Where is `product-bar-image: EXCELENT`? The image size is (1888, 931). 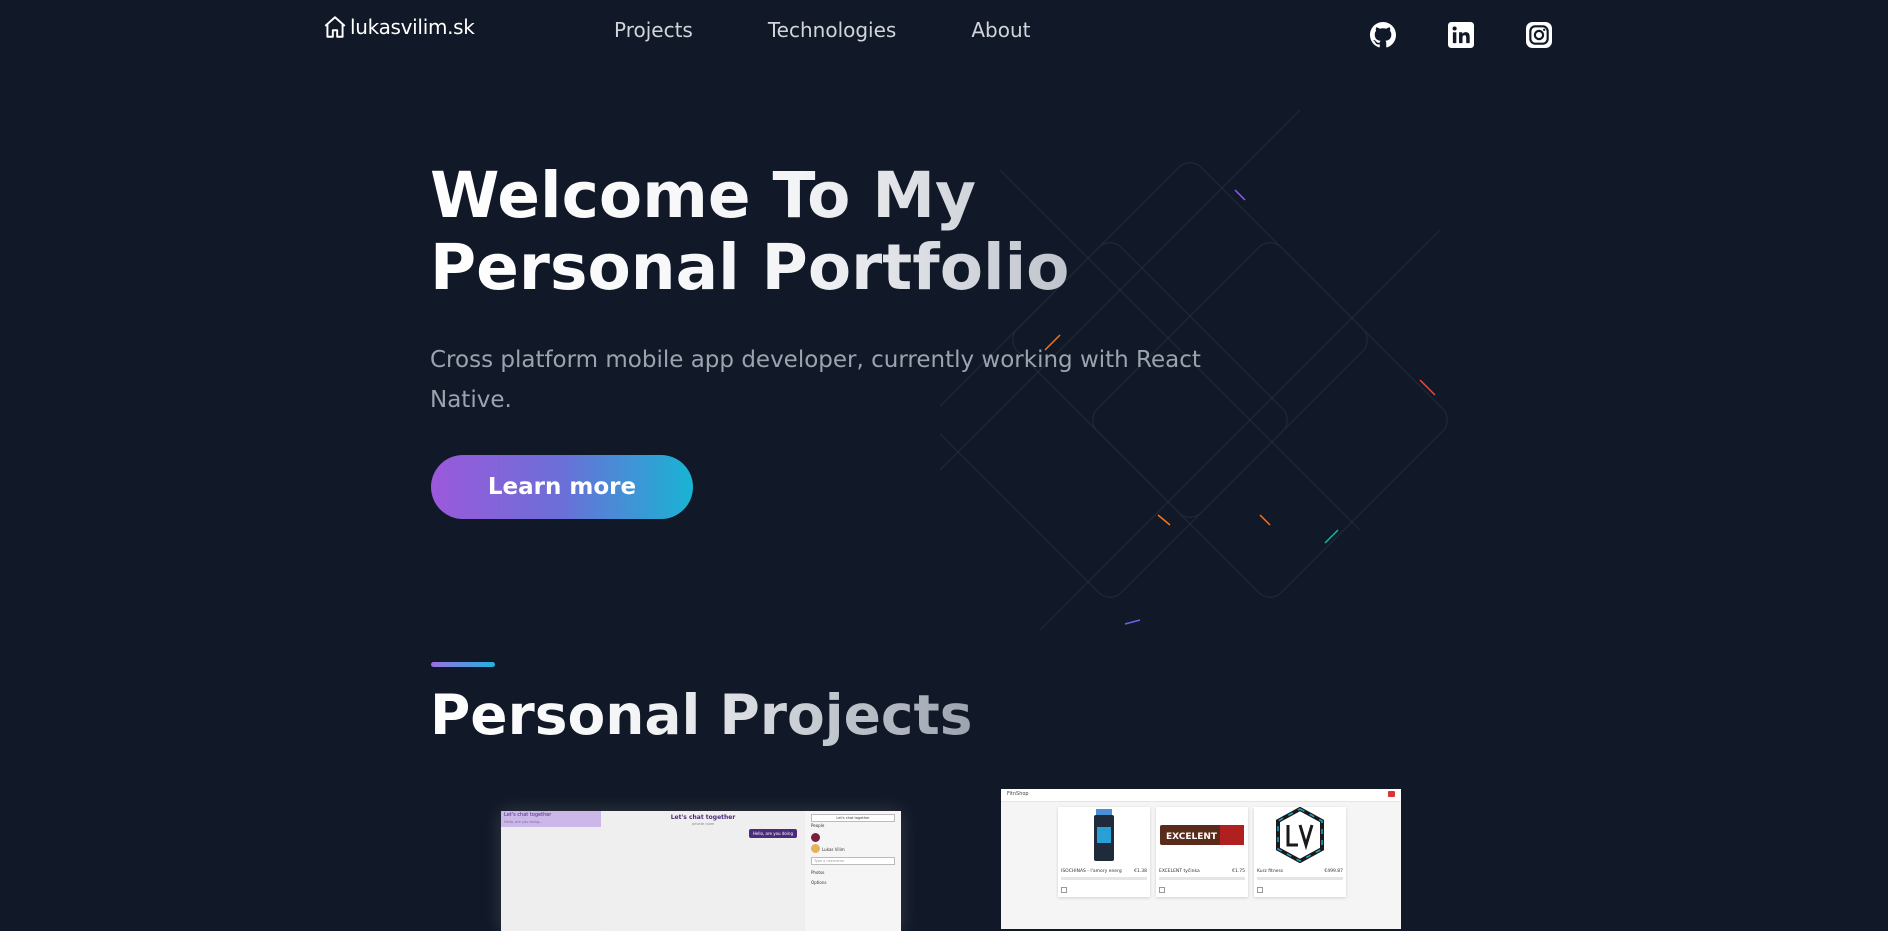
product-bar-image: EXCELENT is located at coordinates (1202, 835).